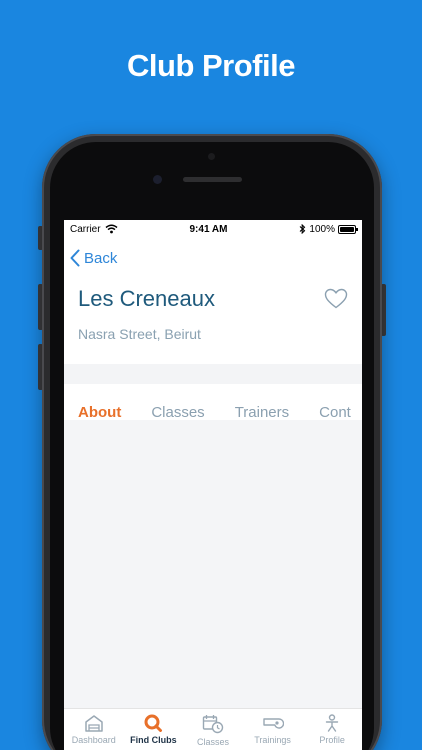 The height and width of the screenshot is (750, 422). What do you see at coordinates (101, 258) in the screenshot?
I see `back-label: Back` at bounding box center [101, 258].